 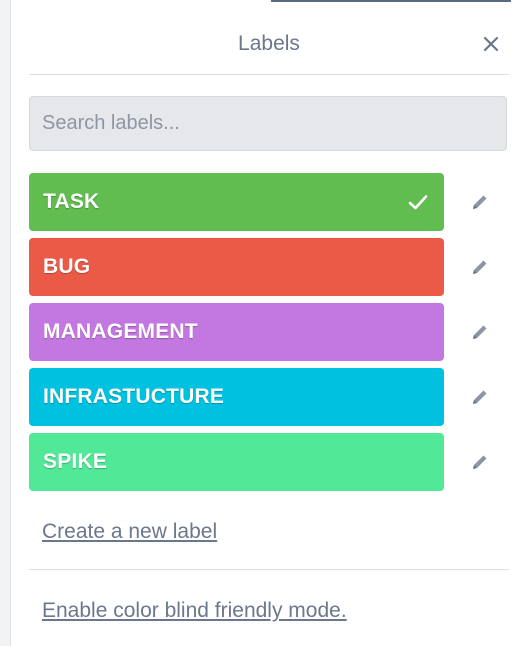 What do you see at coordinates (75, 461) in the screenshot?
I see `label-name: SPIKE` at bounding box center [75, 461].